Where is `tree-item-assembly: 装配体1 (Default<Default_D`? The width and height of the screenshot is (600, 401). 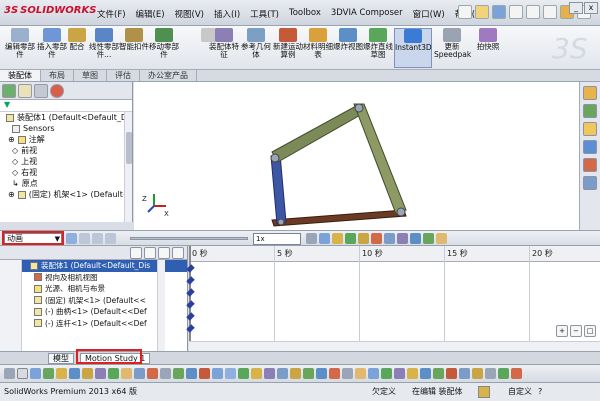
tree-item-assembly: 装配体1 (Default<Default_D is located at coordinates (66, 117).